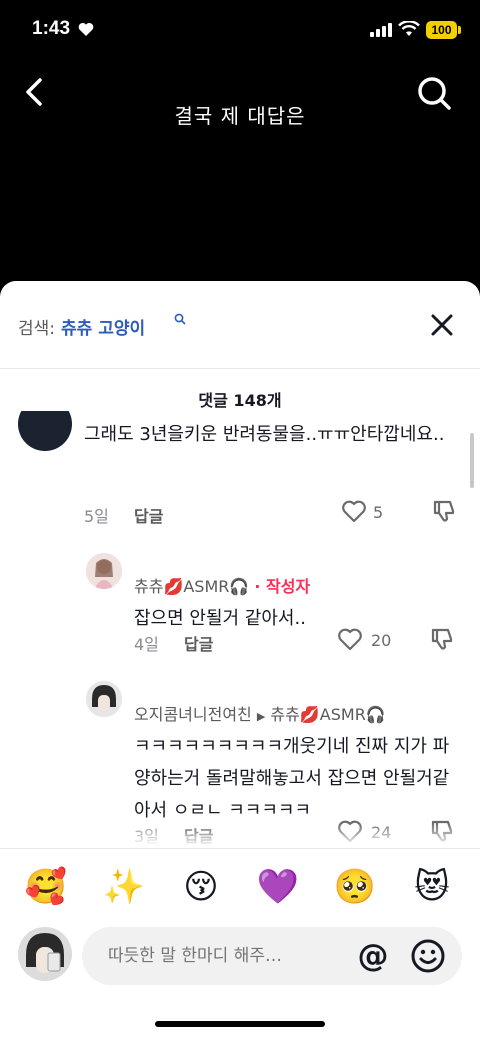 The width and height of the screenshot is (480, 1040). Describe the element at coordinates (191, 586) in the screenshot. I see `username: 츄츄💋ASMR🎧` at that location.